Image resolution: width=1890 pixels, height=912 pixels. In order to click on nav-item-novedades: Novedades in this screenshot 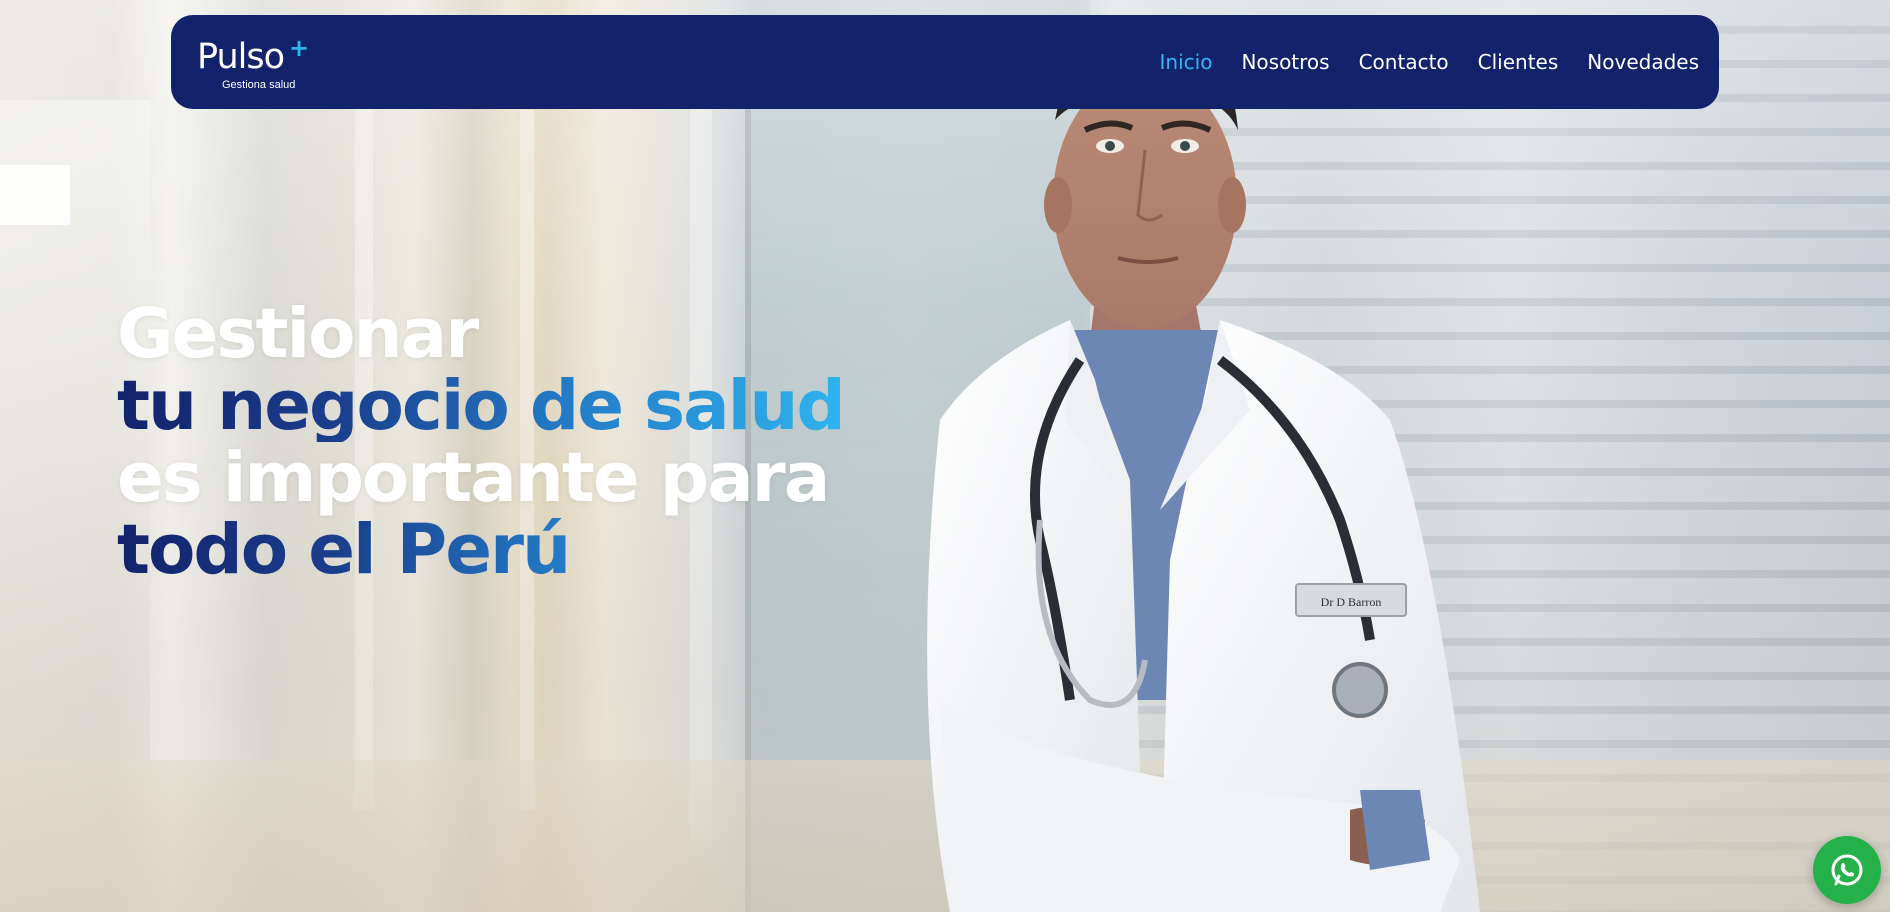, I will do `click(1643, 62)`.